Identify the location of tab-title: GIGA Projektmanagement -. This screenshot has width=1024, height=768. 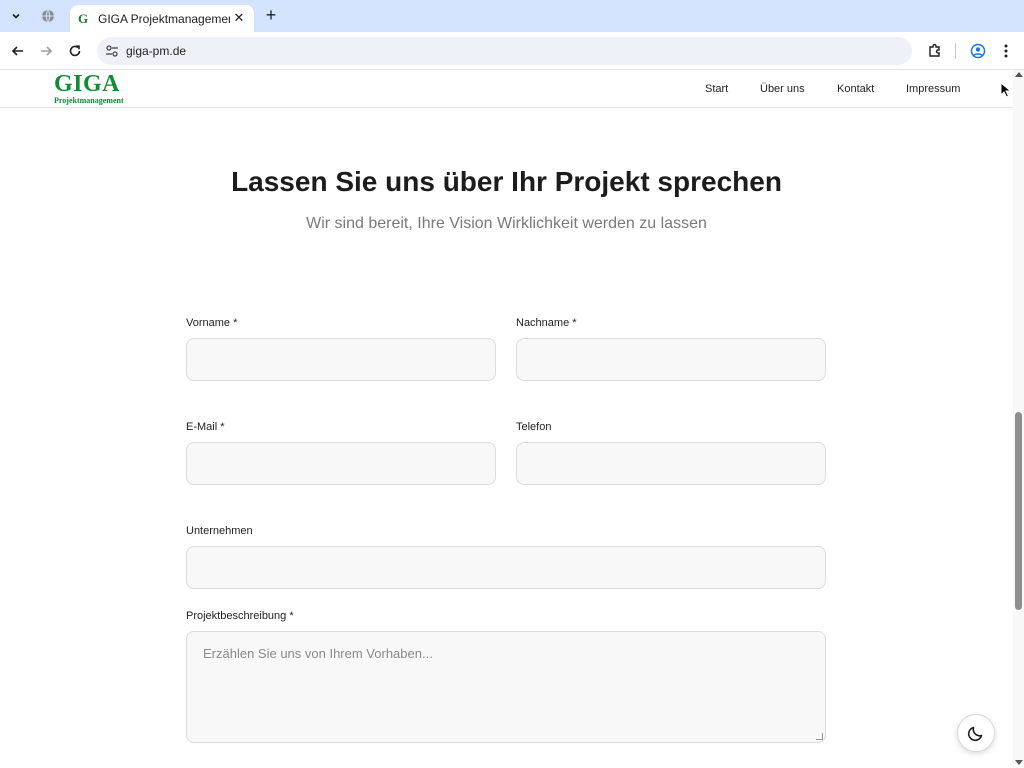
(164, 18).